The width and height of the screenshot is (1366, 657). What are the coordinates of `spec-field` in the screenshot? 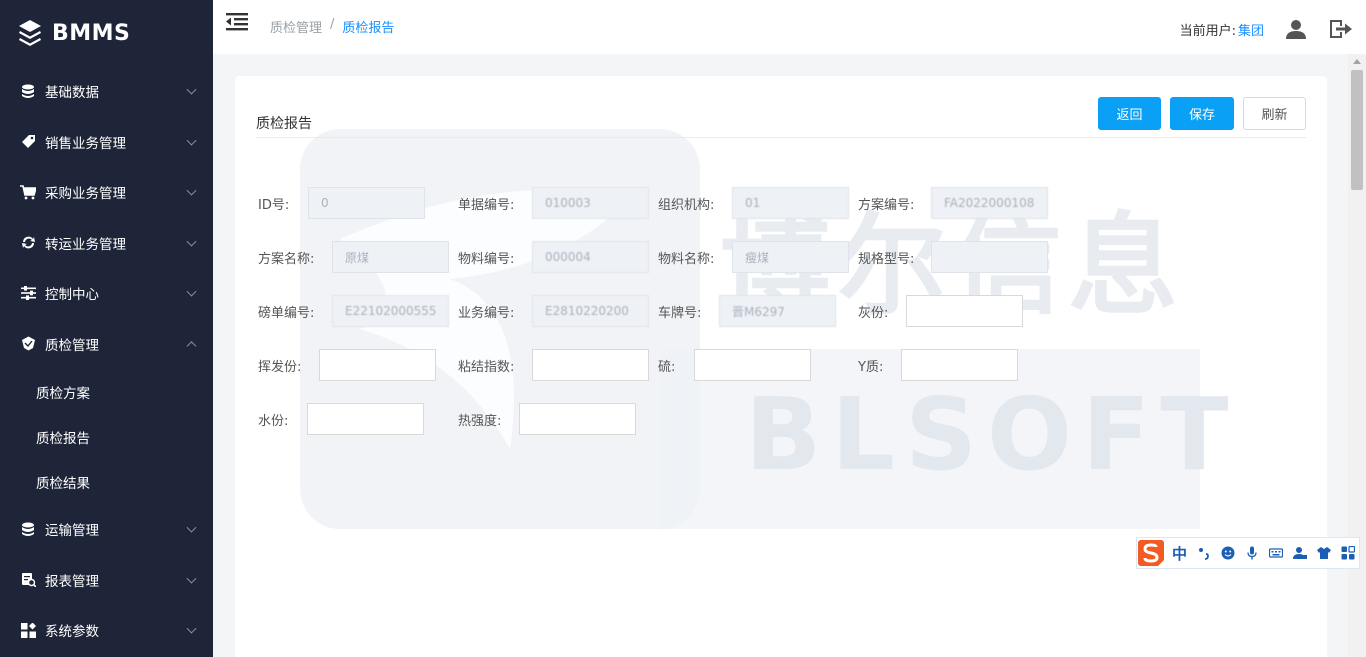 It's located at (989, 257).